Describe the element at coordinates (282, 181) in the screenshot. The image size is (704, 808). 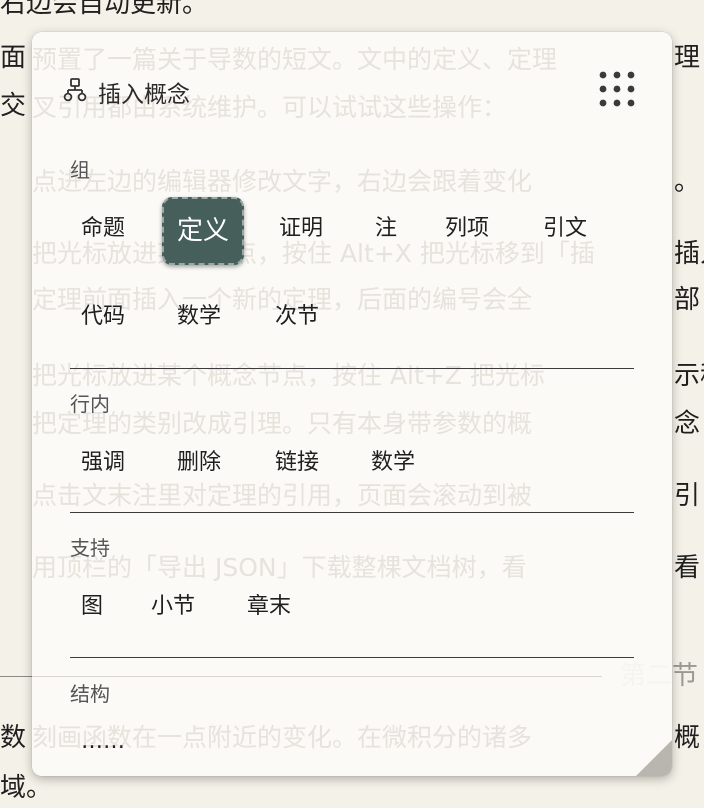
I see `ghost-line: 点进左边的编辑器修改文字，右边会跟着变化` at that location.